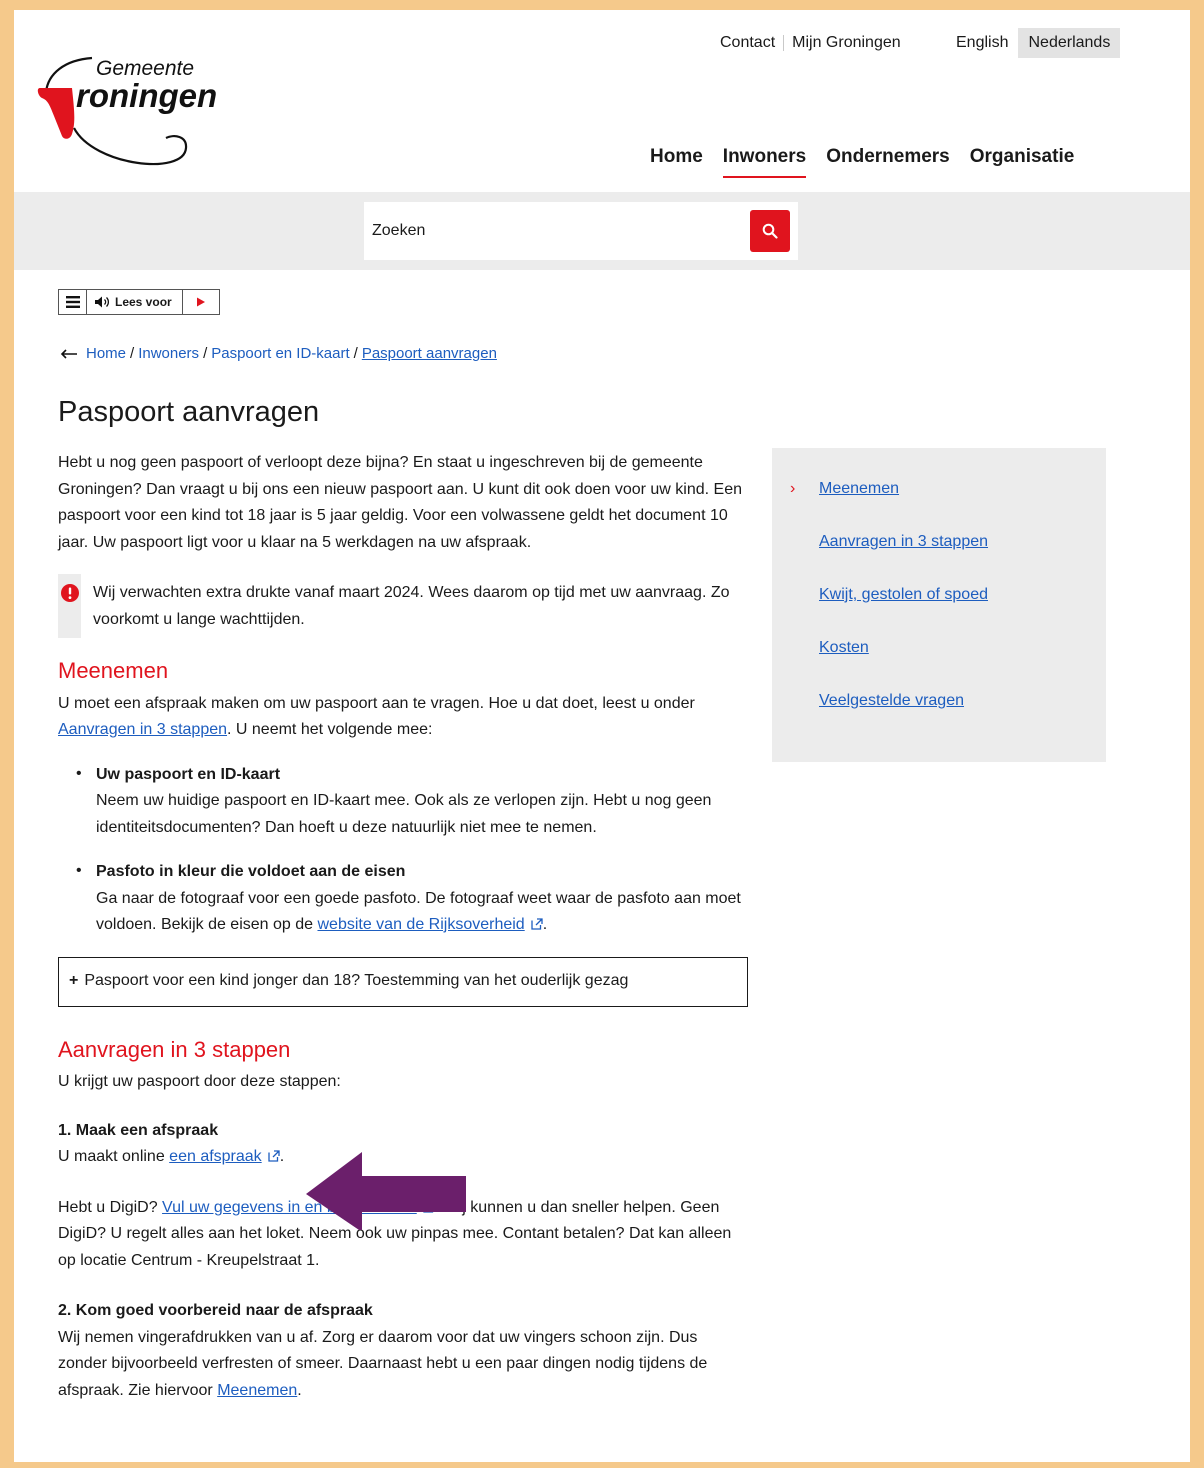 This screenshot has height=1468, width=1204. What do you see at coordinates (784, 43) in the screenshot?
I see `divider` at bounding box center [784, 43].